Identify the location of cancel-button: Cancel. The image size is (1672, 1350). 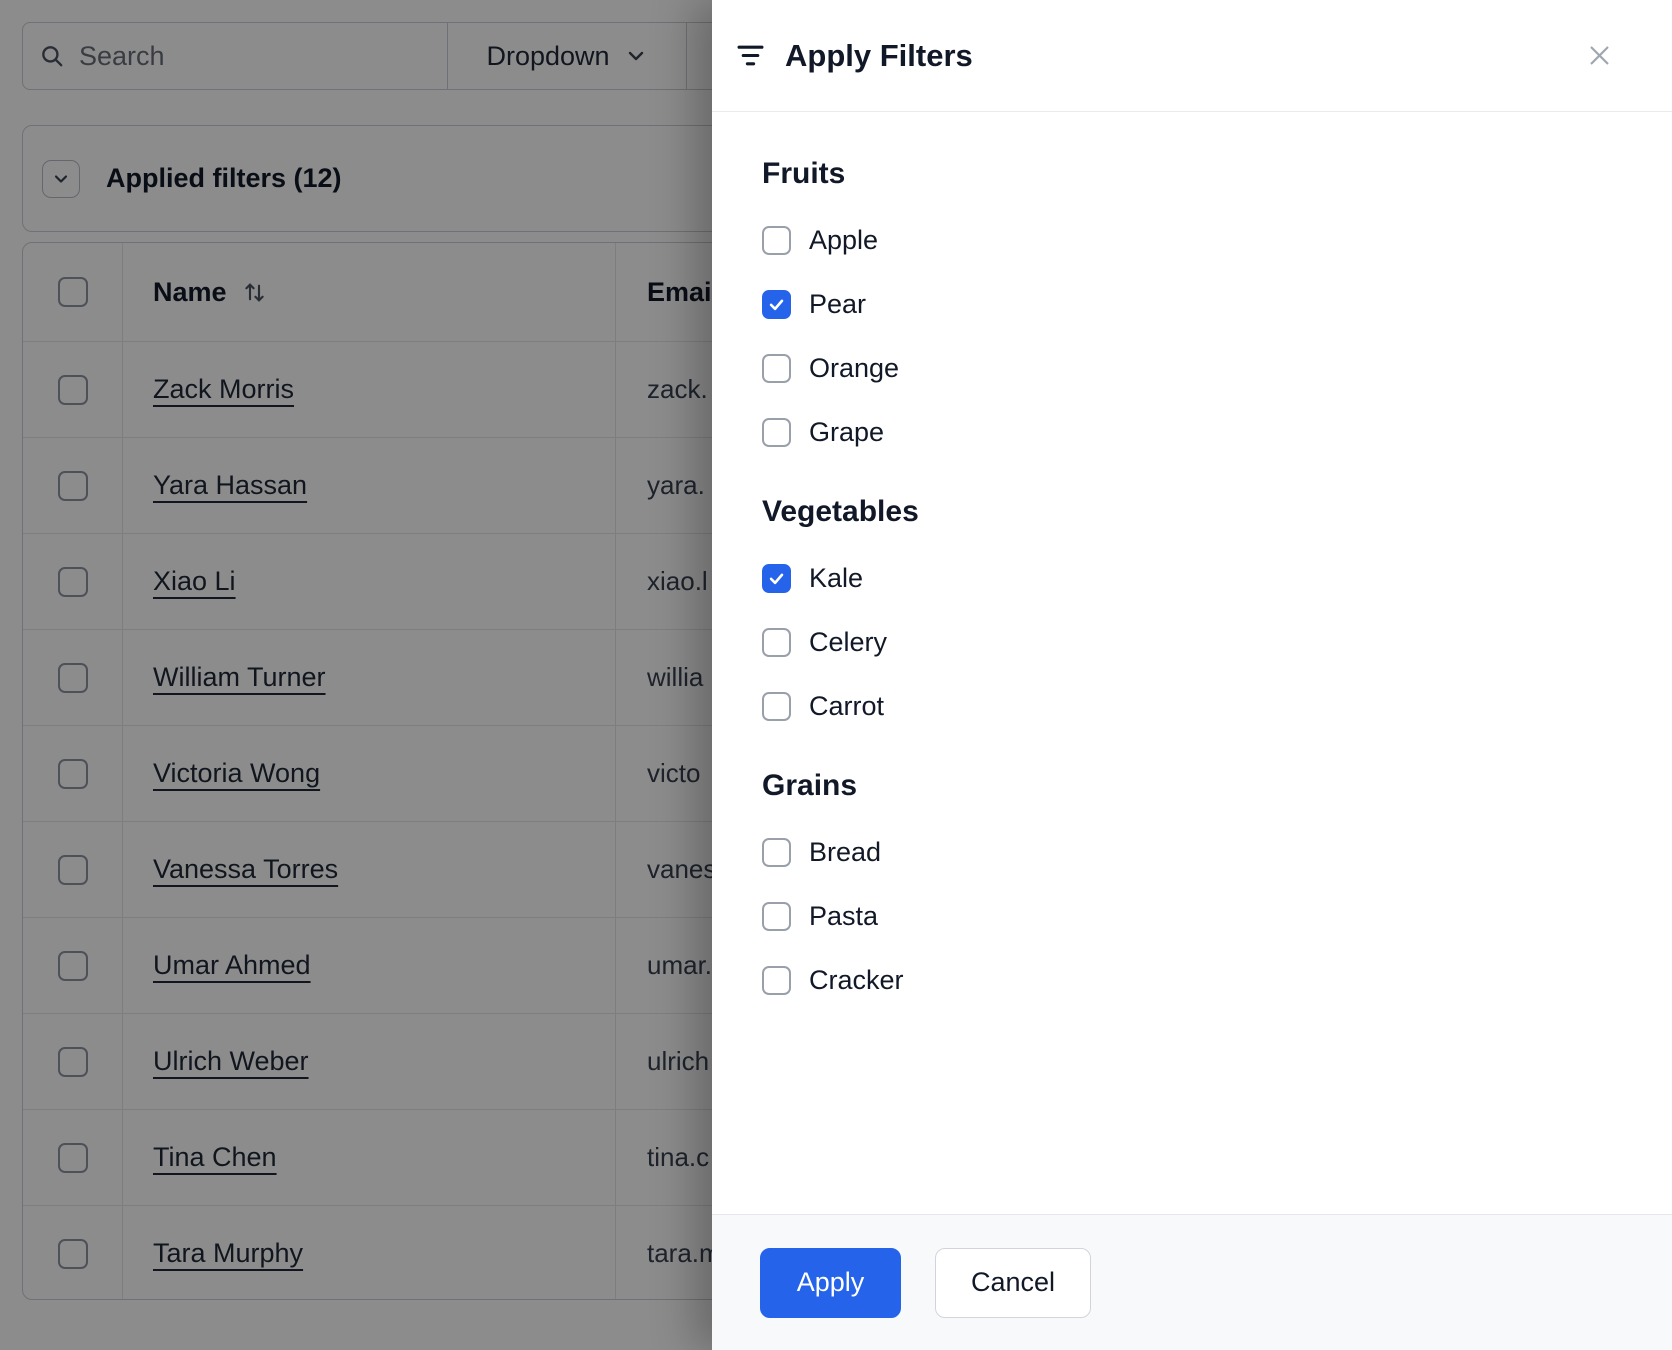
(1013, 1282).